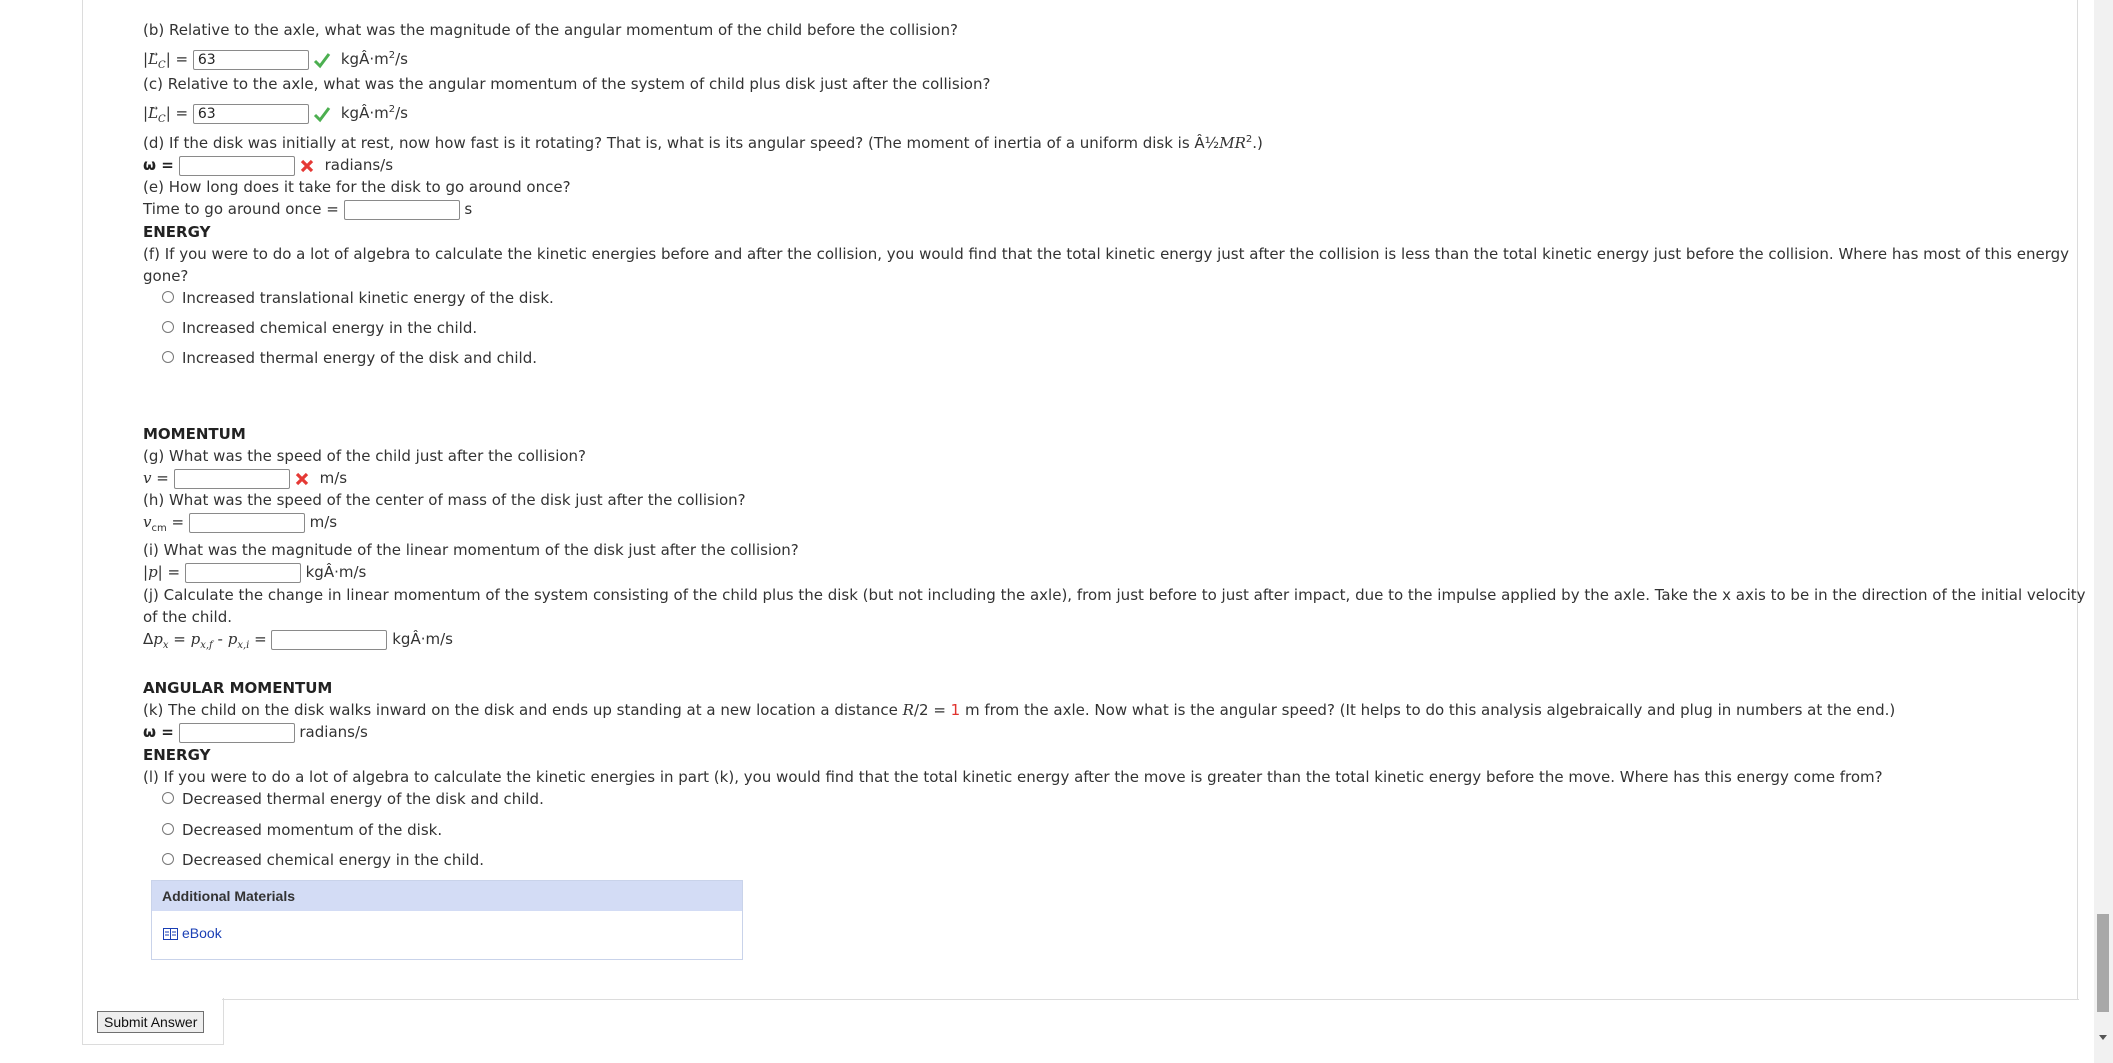 This screenshot has height=1063, width=2113. I want to click on label-c: |L⃗C| =, so click(168, 114).